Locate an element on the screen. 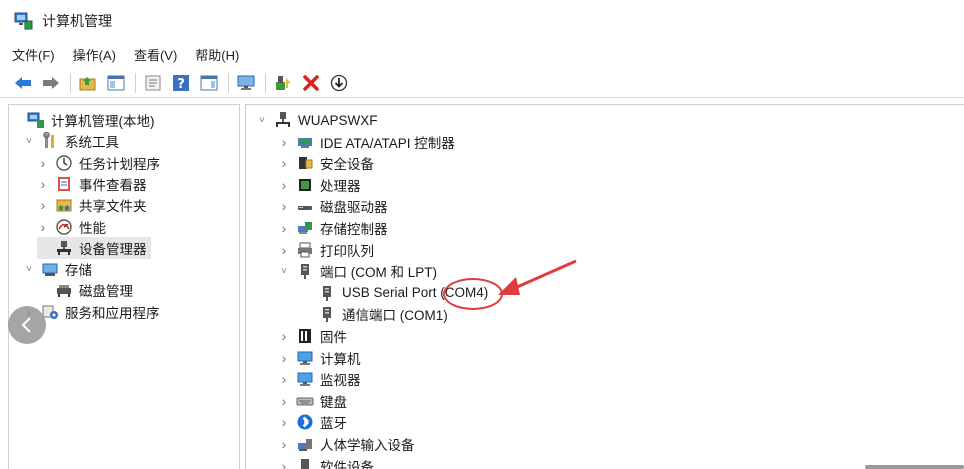 Image resolution: width=964 pixels, height=469 pixels. tree-node-label: 设备管理器 is located at coordinates (113, 249).